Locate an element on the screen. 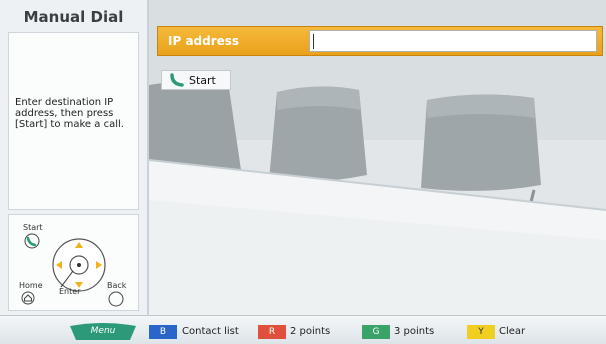 This screenshot has width=606, height=344. ip-address-input is located at coordinates (453, 41).